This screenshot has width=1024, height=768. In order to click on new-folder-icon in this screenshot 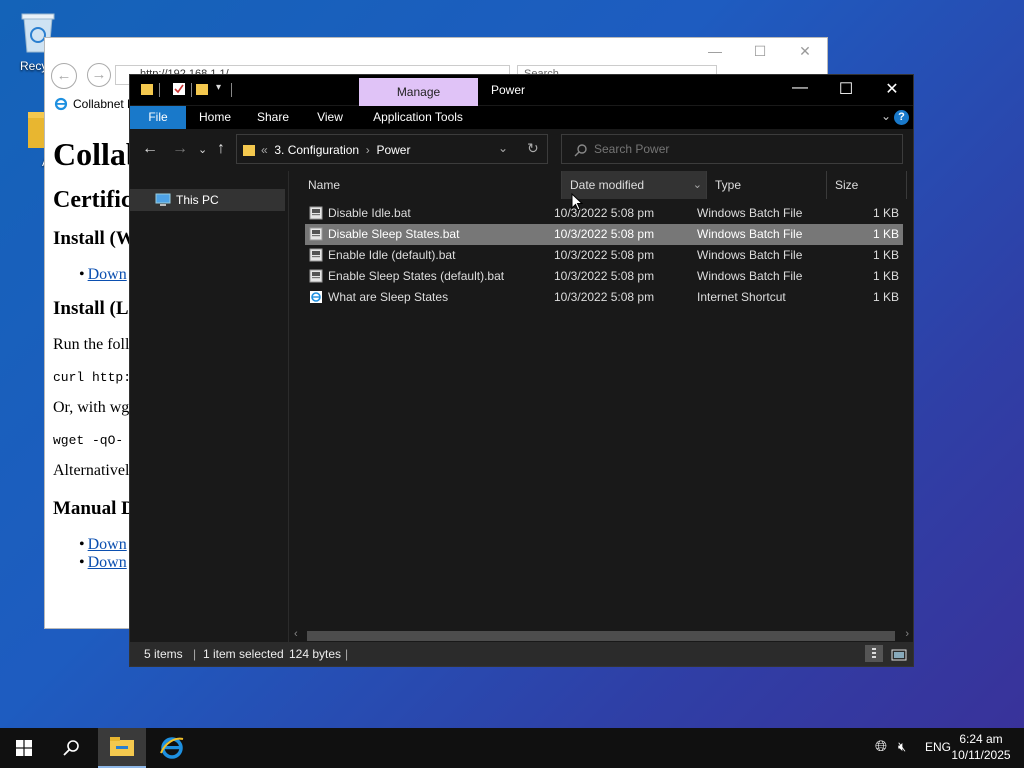, I will do `click(202, 89)`.